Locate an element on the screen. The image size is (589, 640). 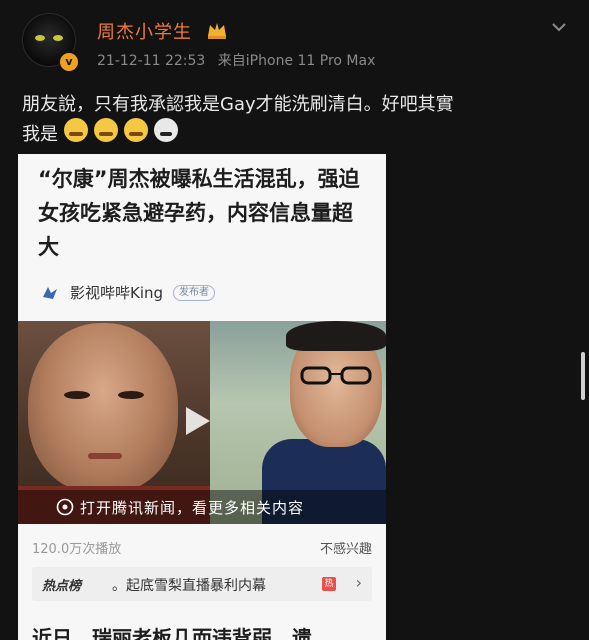
crown-icon is located at coordinates (217, 31).